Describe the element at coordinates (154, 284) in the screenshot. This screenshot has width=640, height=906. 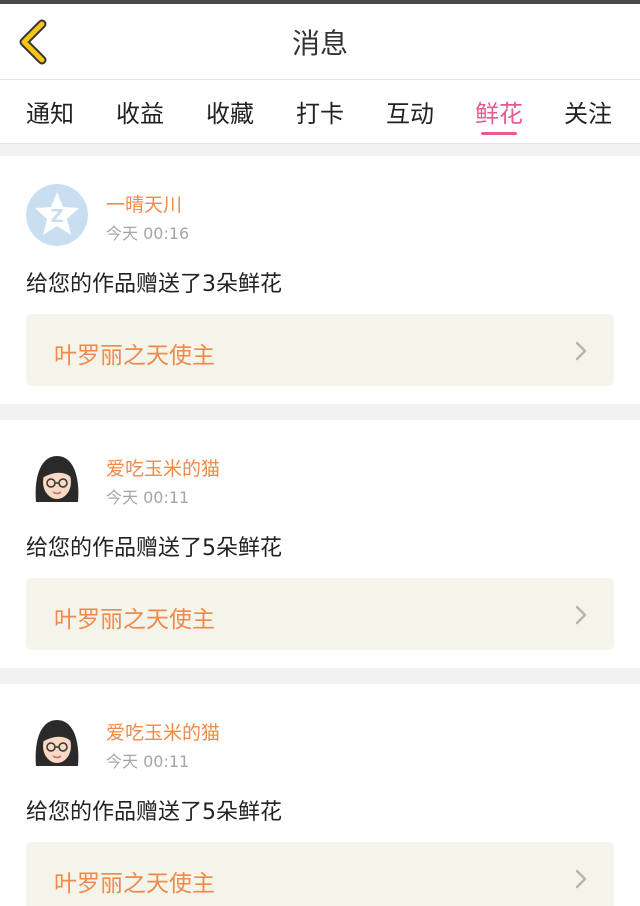
I see `notification-message: 给您的作品赠送了3朵鲜花` at that location.